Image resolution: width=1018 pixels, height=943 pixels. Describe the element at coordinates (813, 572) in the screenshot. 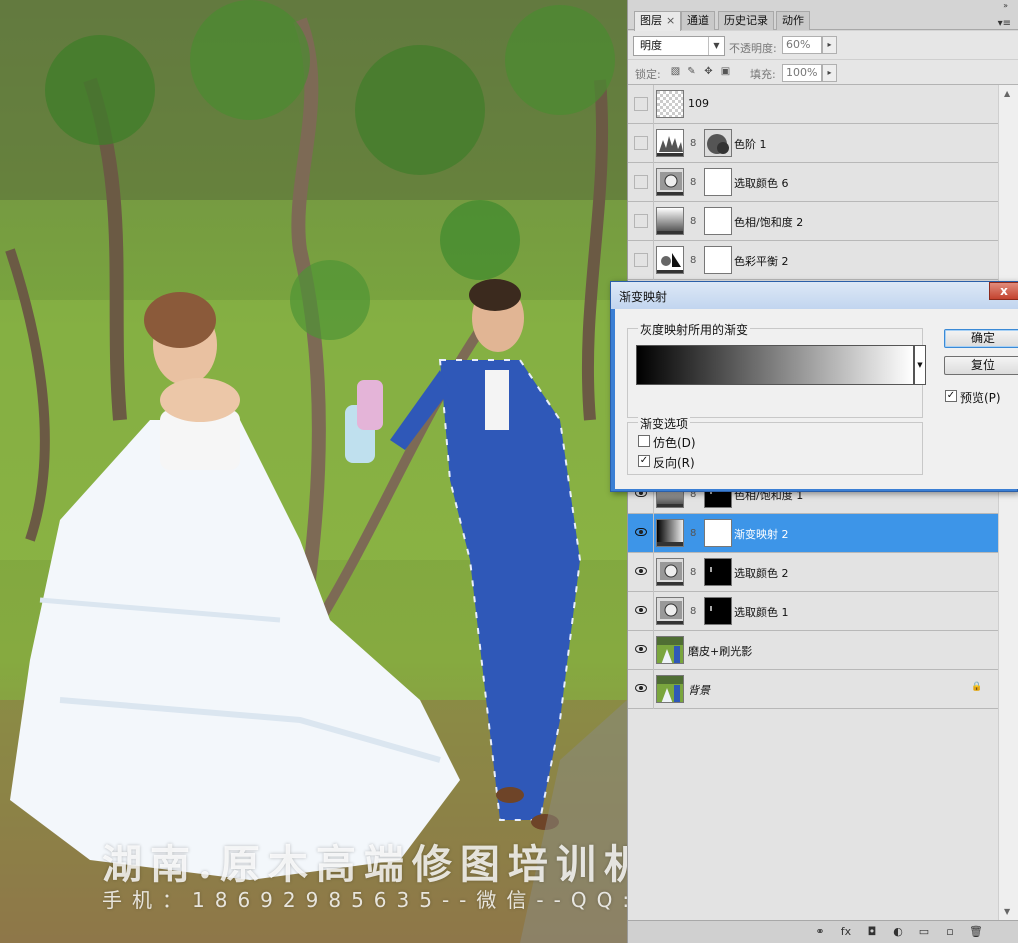

I see `layer-row: 8 选取颜色 2` at that location.